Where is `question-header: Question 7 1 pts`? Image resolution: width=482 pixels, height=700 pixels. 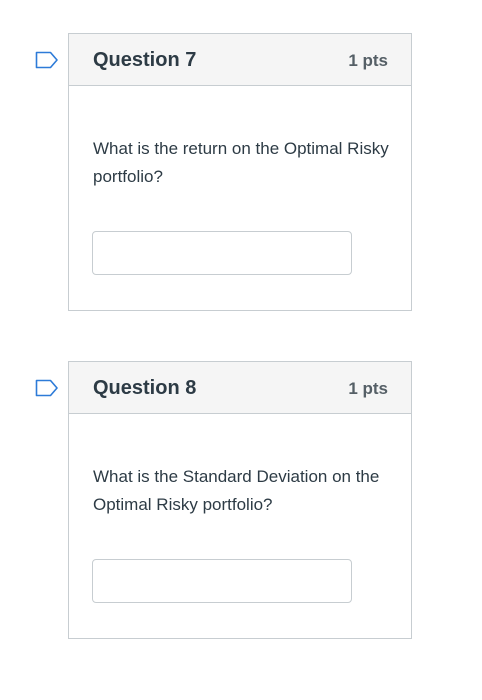
question-header: Question 7 1 pts is located at coordinates (240, 60).